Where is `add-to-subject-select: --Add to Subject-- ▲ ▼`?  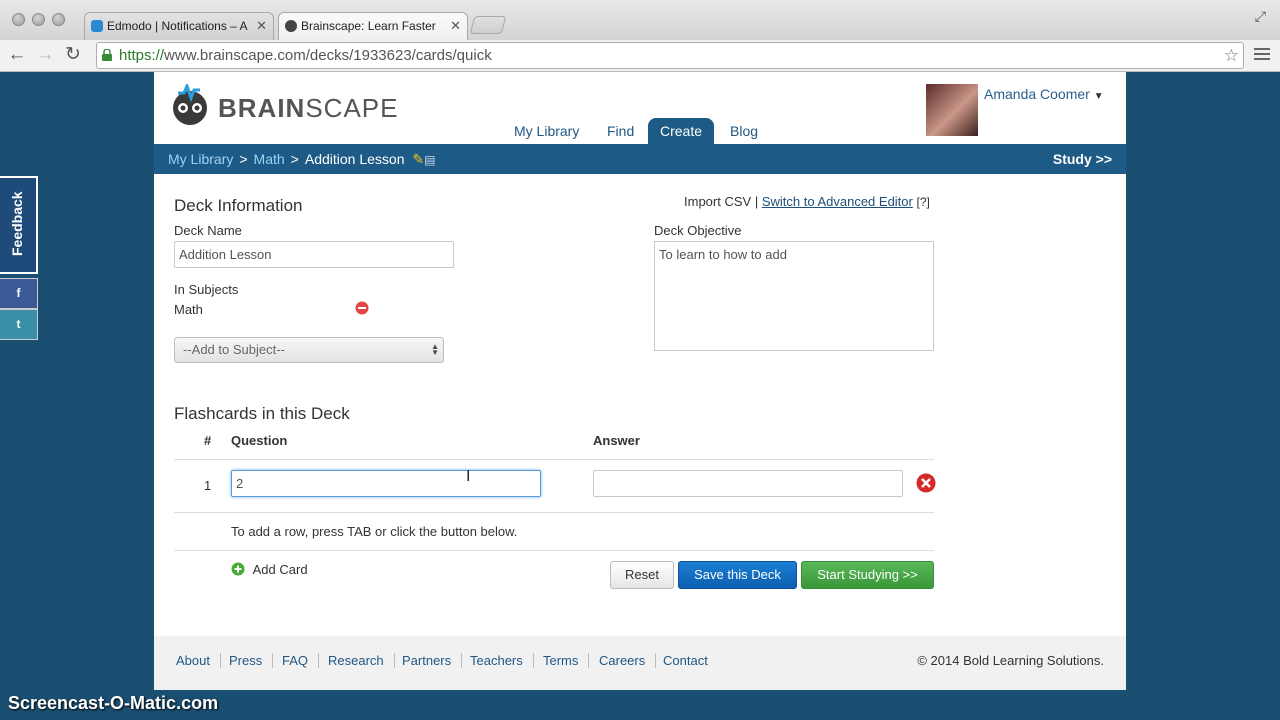
add-to-subject-select: --Add to Subject-- ▲ ▼ is located at coordinates (309, 350).